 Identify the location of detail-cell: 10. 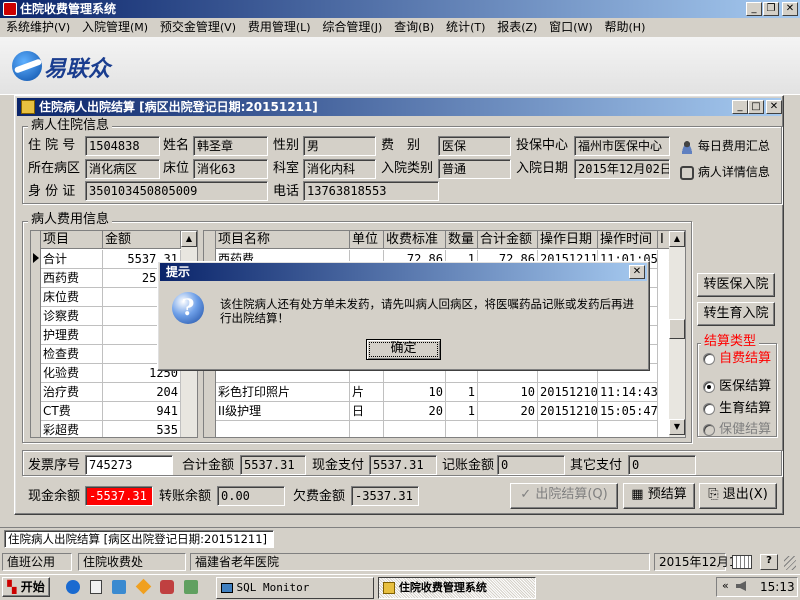
(415, 392).